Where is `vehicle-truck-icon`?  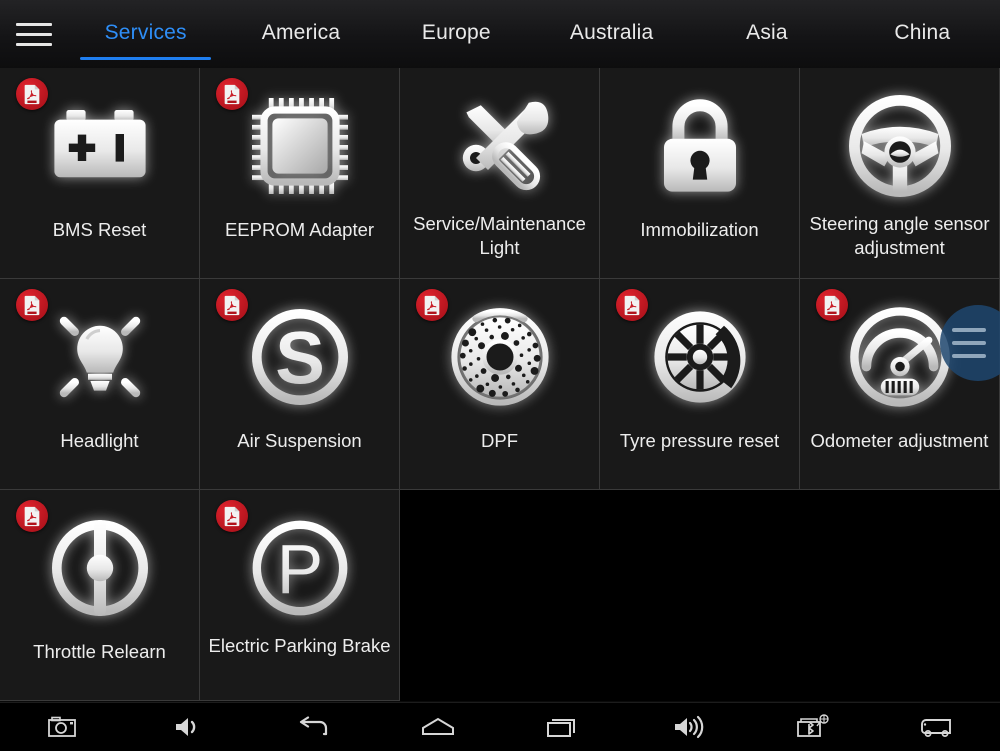
vehicle-truck-icon is located at coordinates (938, 727).